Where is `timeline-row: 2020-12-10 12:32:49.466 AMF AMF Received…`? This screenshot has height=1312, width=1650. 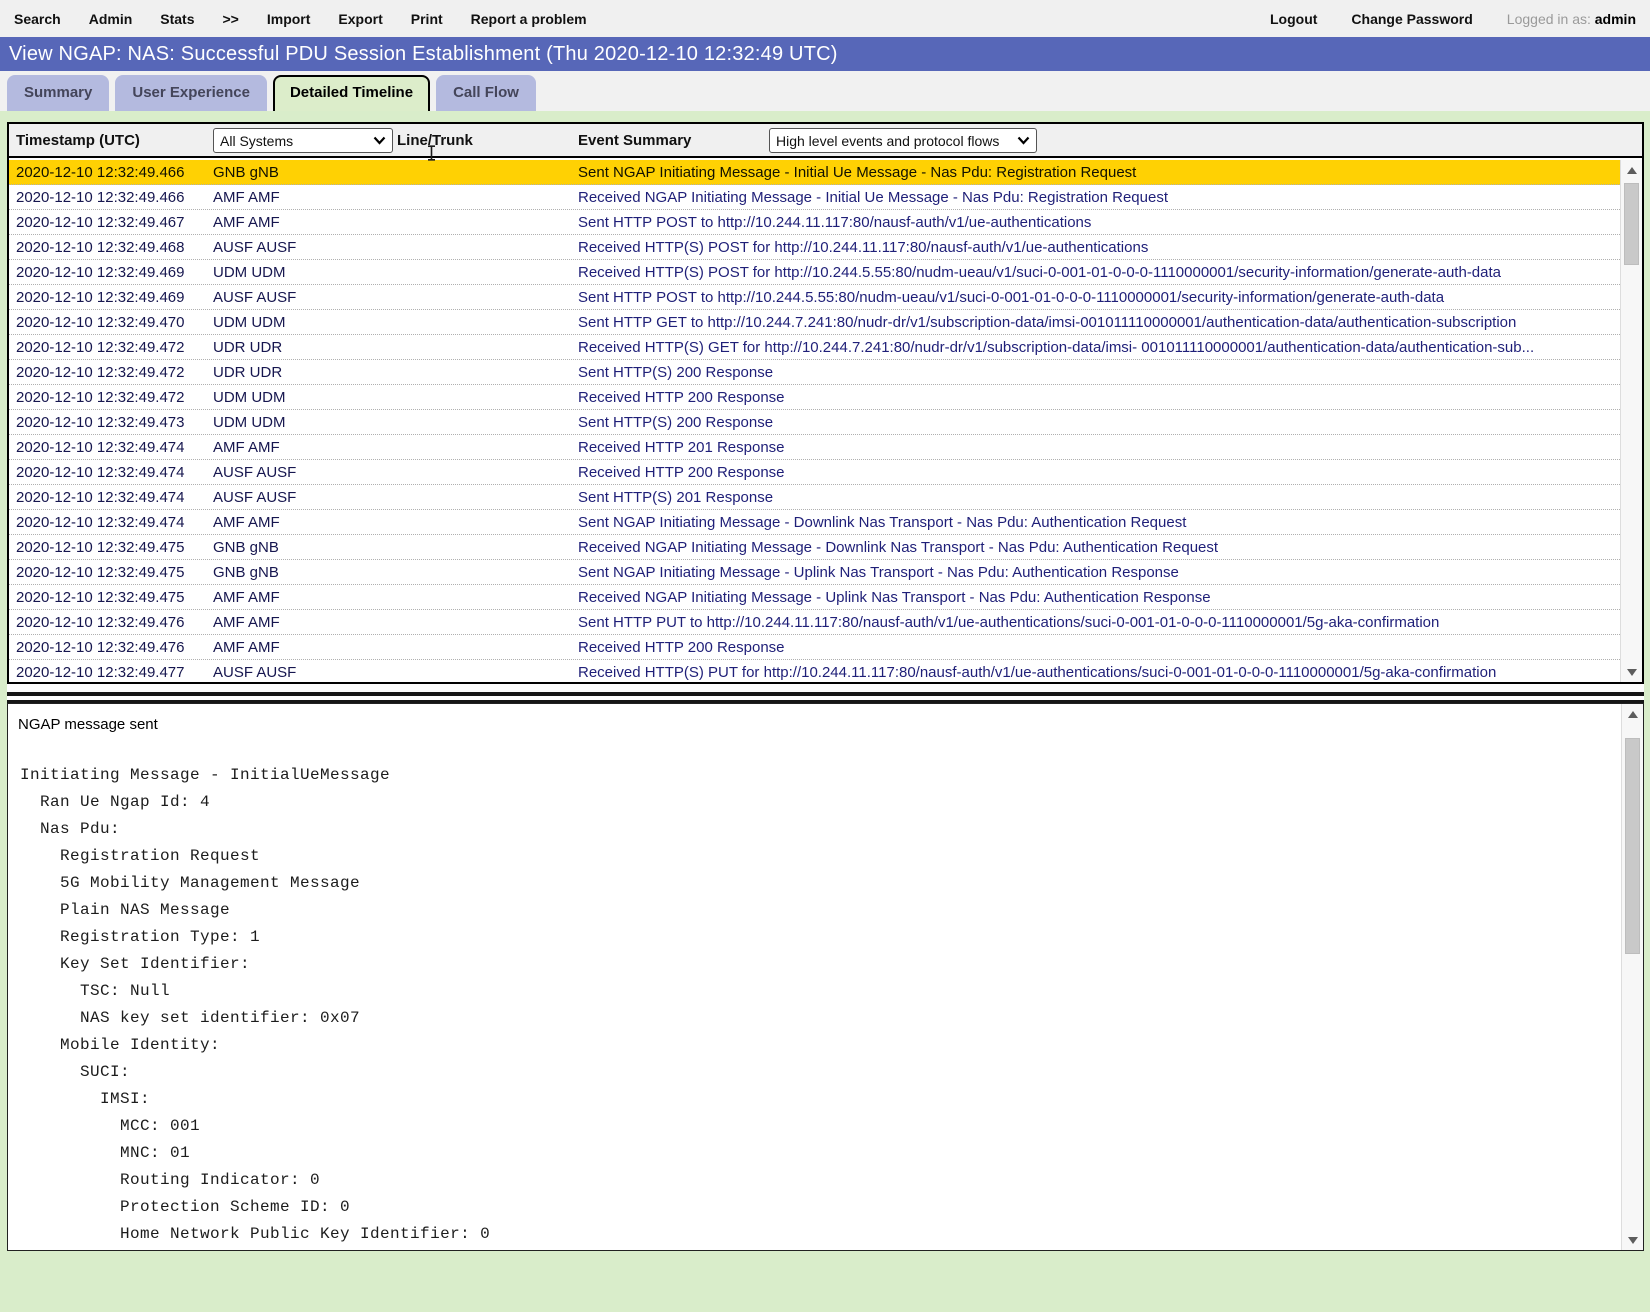
timeline-row: 2020-12-10 12:32:49.466 AMF AMF Received… is located at coordinates (814, 197).